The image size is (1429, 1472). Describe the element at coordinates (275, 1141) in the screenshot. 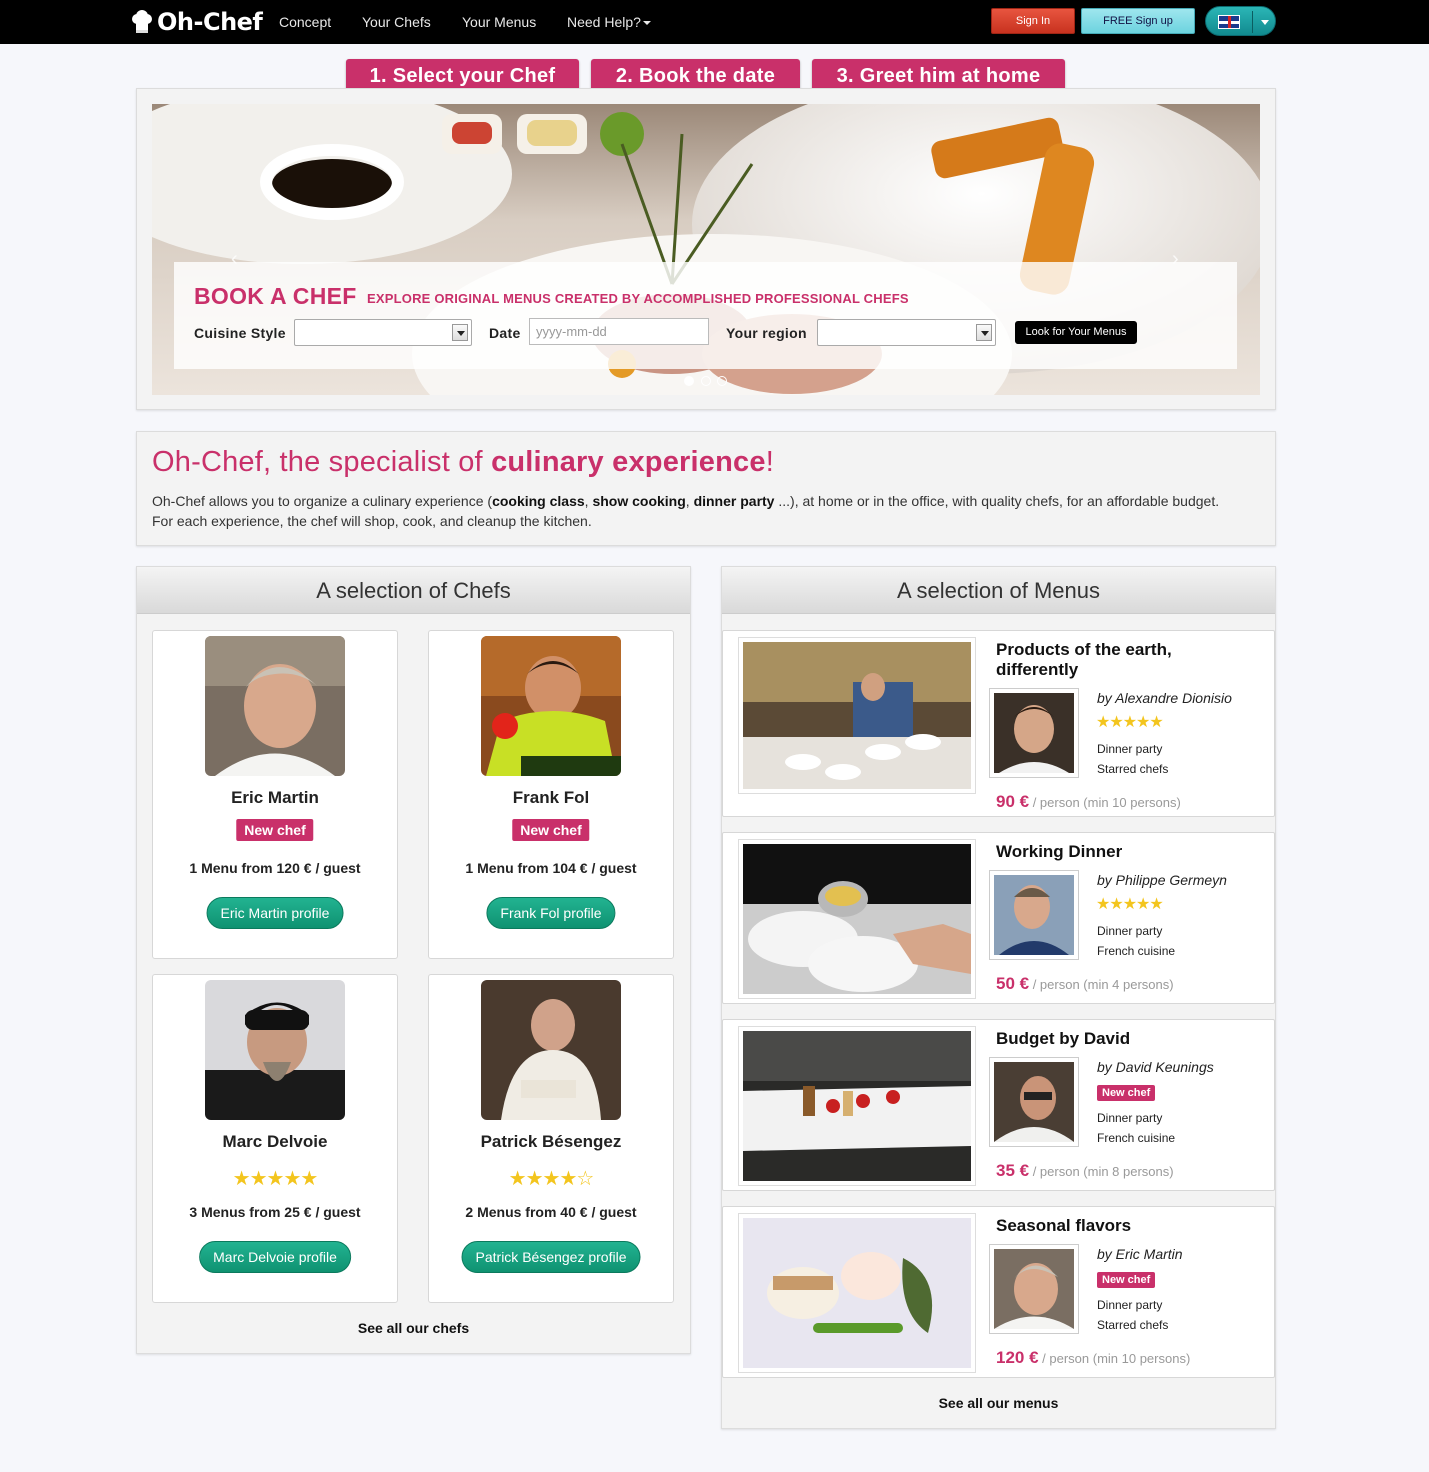

I see `chef-name: Marc Delvoie` at that location.